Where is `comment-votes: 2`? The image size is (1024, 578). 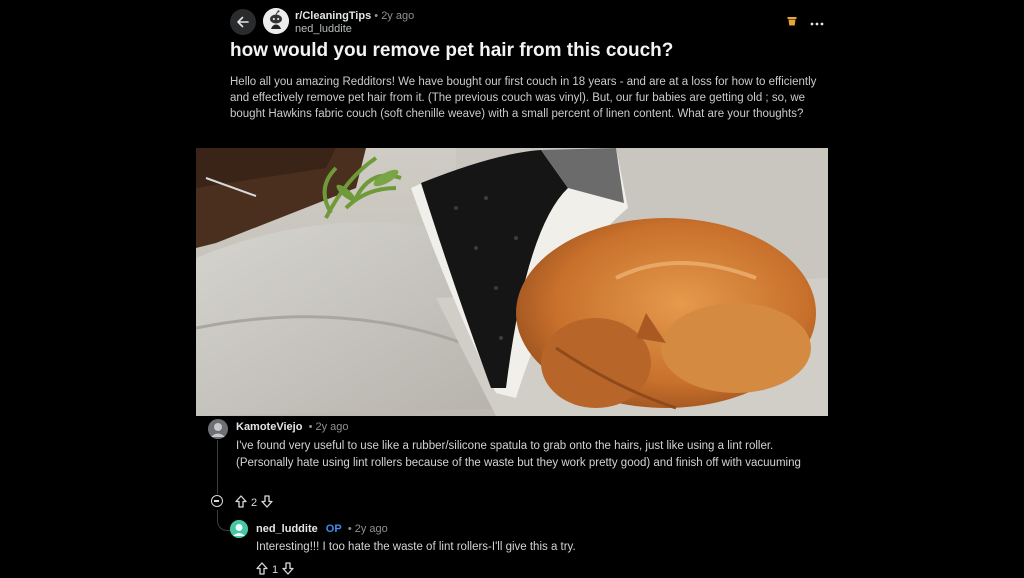 comment-votes: 2 is located at coordinates (254, 503).